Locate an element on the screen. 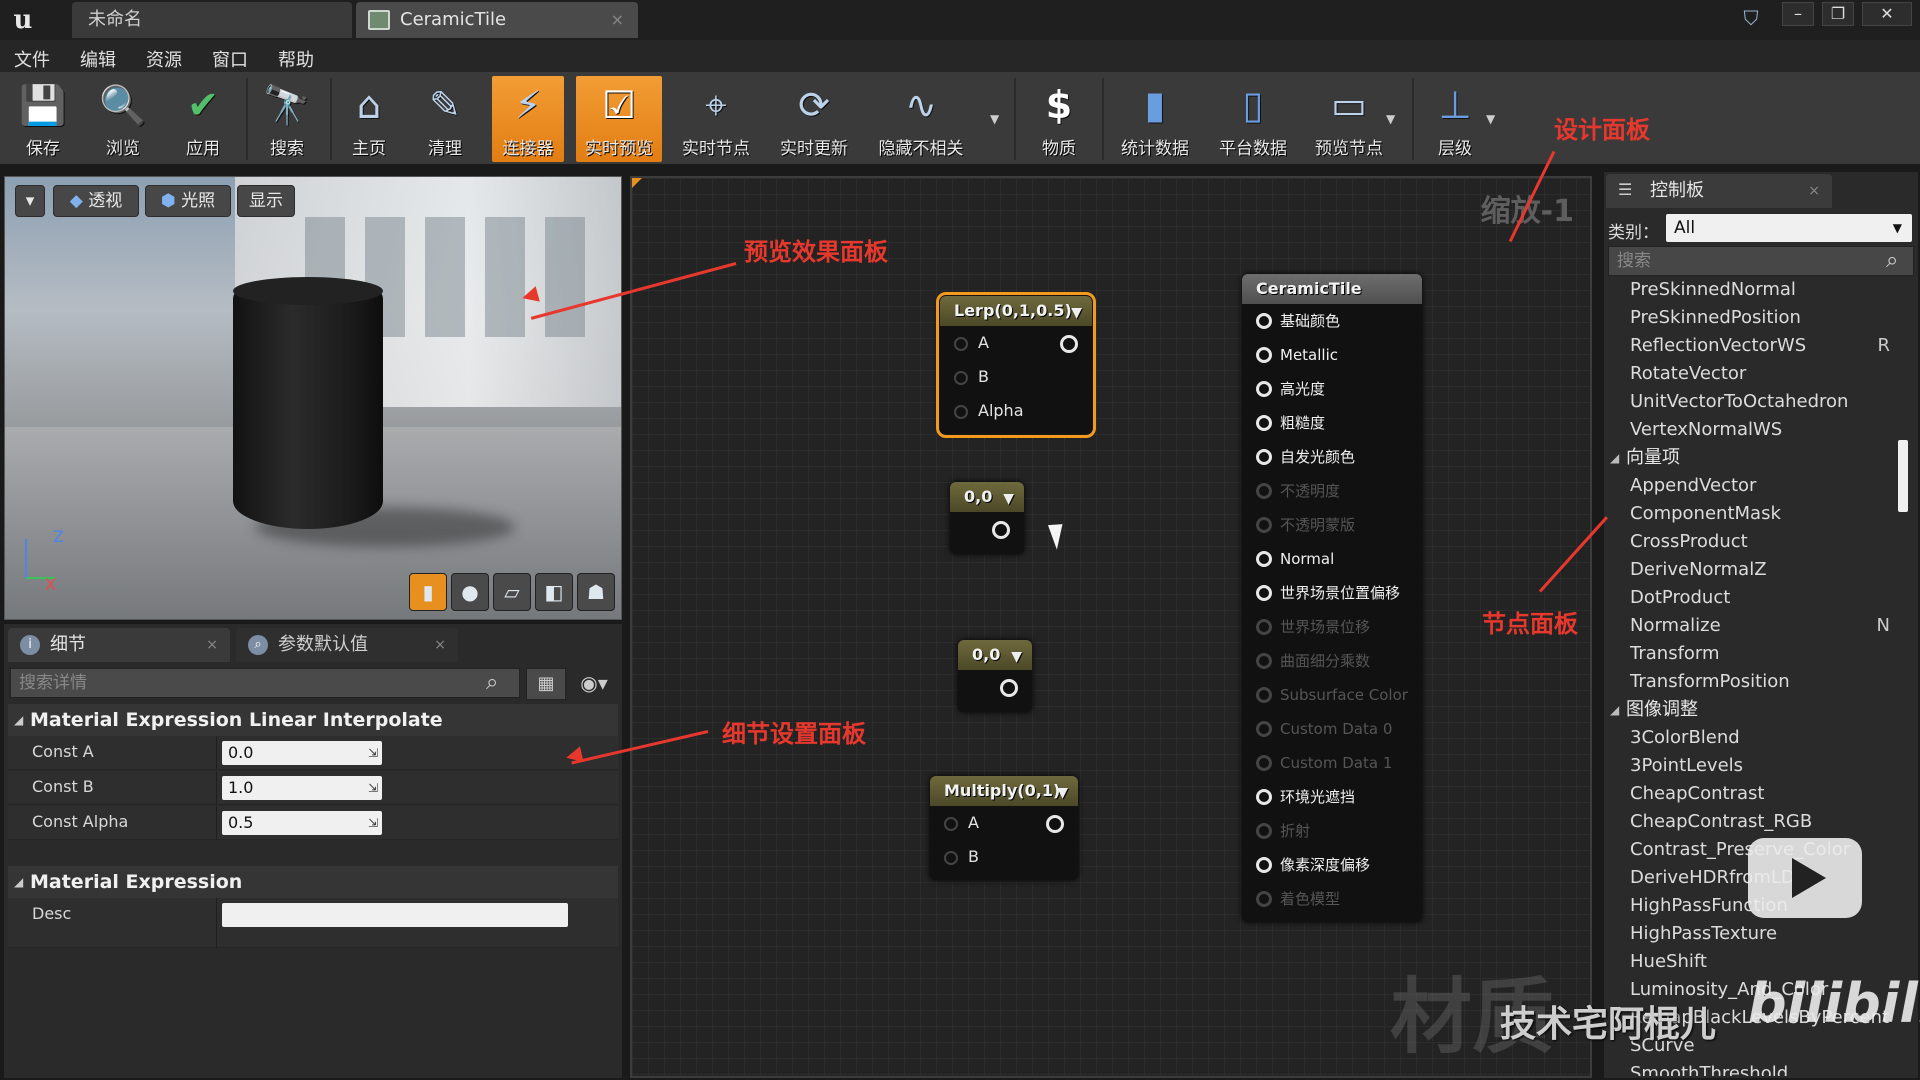  palette-category: ◢ 向量项 is located at coordinates (1751, 458).